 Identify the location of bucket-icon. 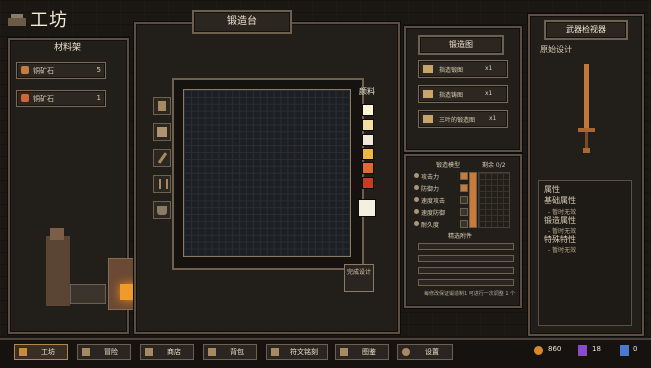
(162, 210).